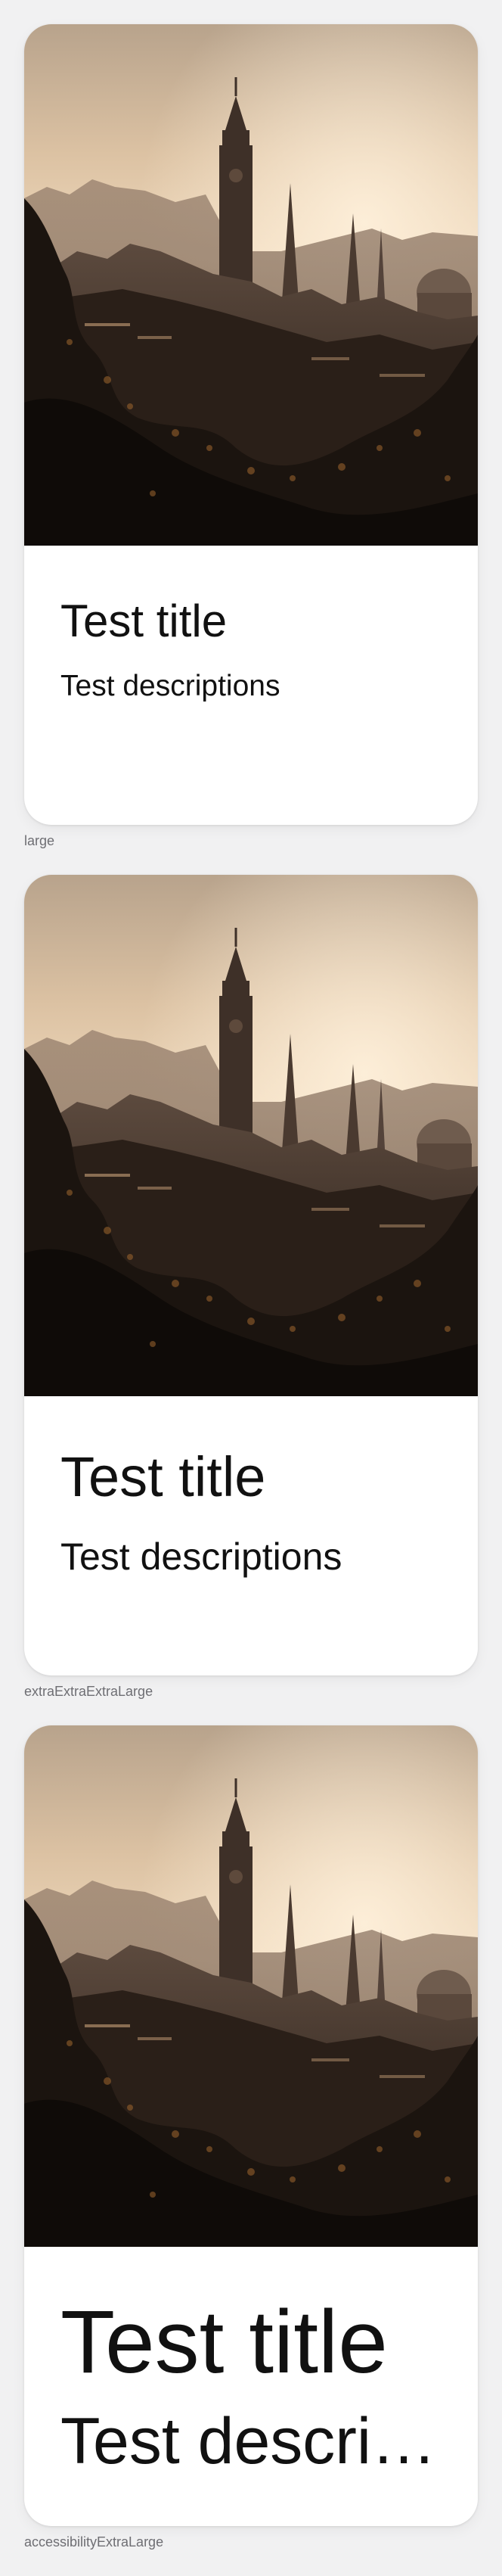 The image size is (502, 2576). I want to click on size-caption: extraExtraExtraLarge, so click(88, 1691).